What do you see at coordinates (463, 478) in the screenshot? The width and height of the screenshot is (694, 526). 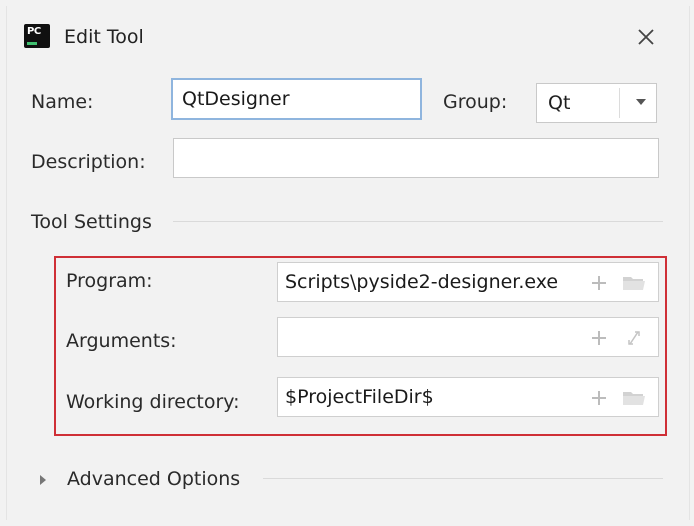 I see `advanced-options-divider` at bounding box center [463, 478].